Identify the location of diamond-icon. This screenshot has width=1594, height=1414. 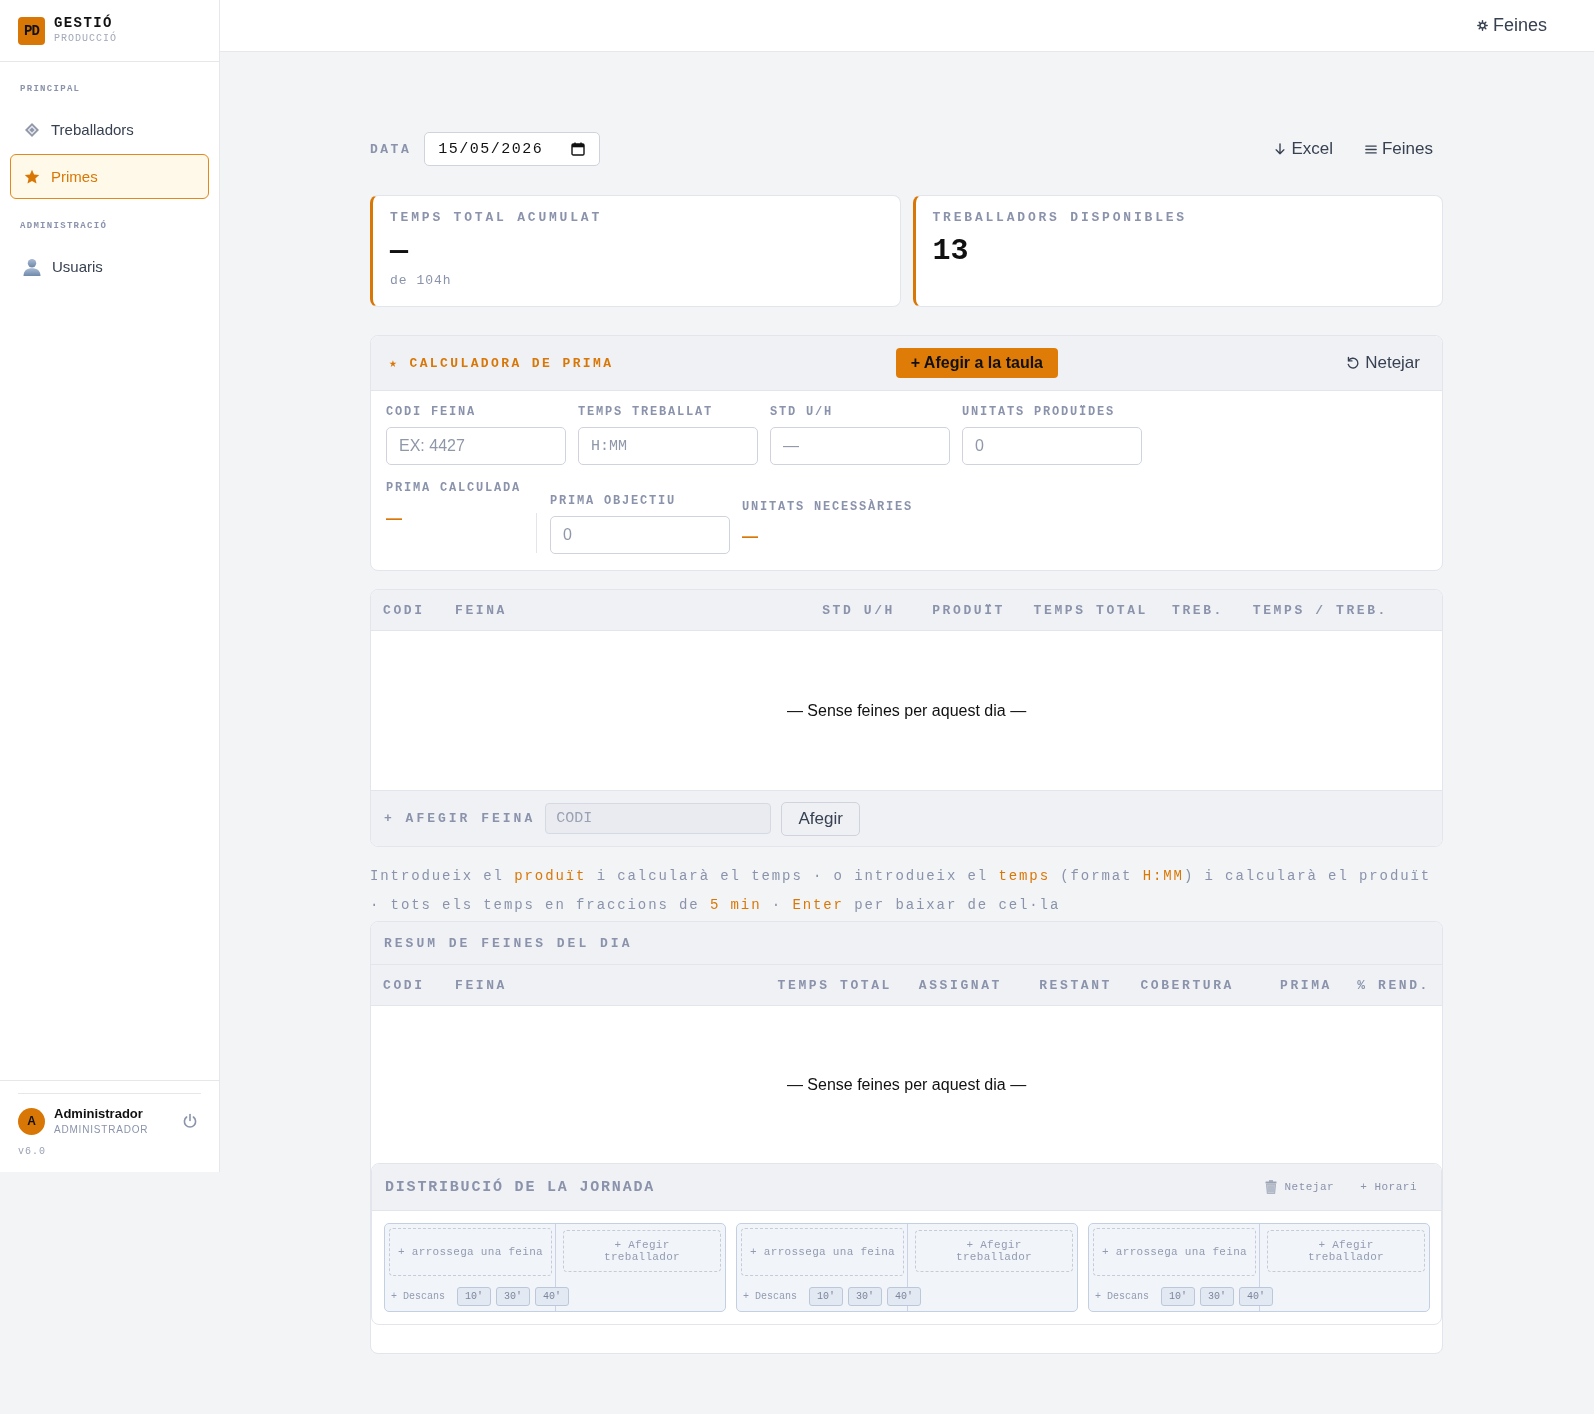
(32, 129).